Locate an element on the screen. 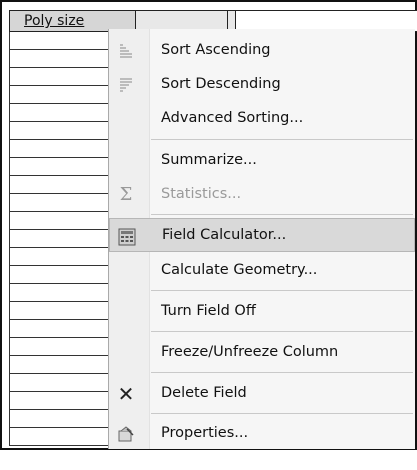  sigma-icon: Σ is located at coordinates (126, 194).